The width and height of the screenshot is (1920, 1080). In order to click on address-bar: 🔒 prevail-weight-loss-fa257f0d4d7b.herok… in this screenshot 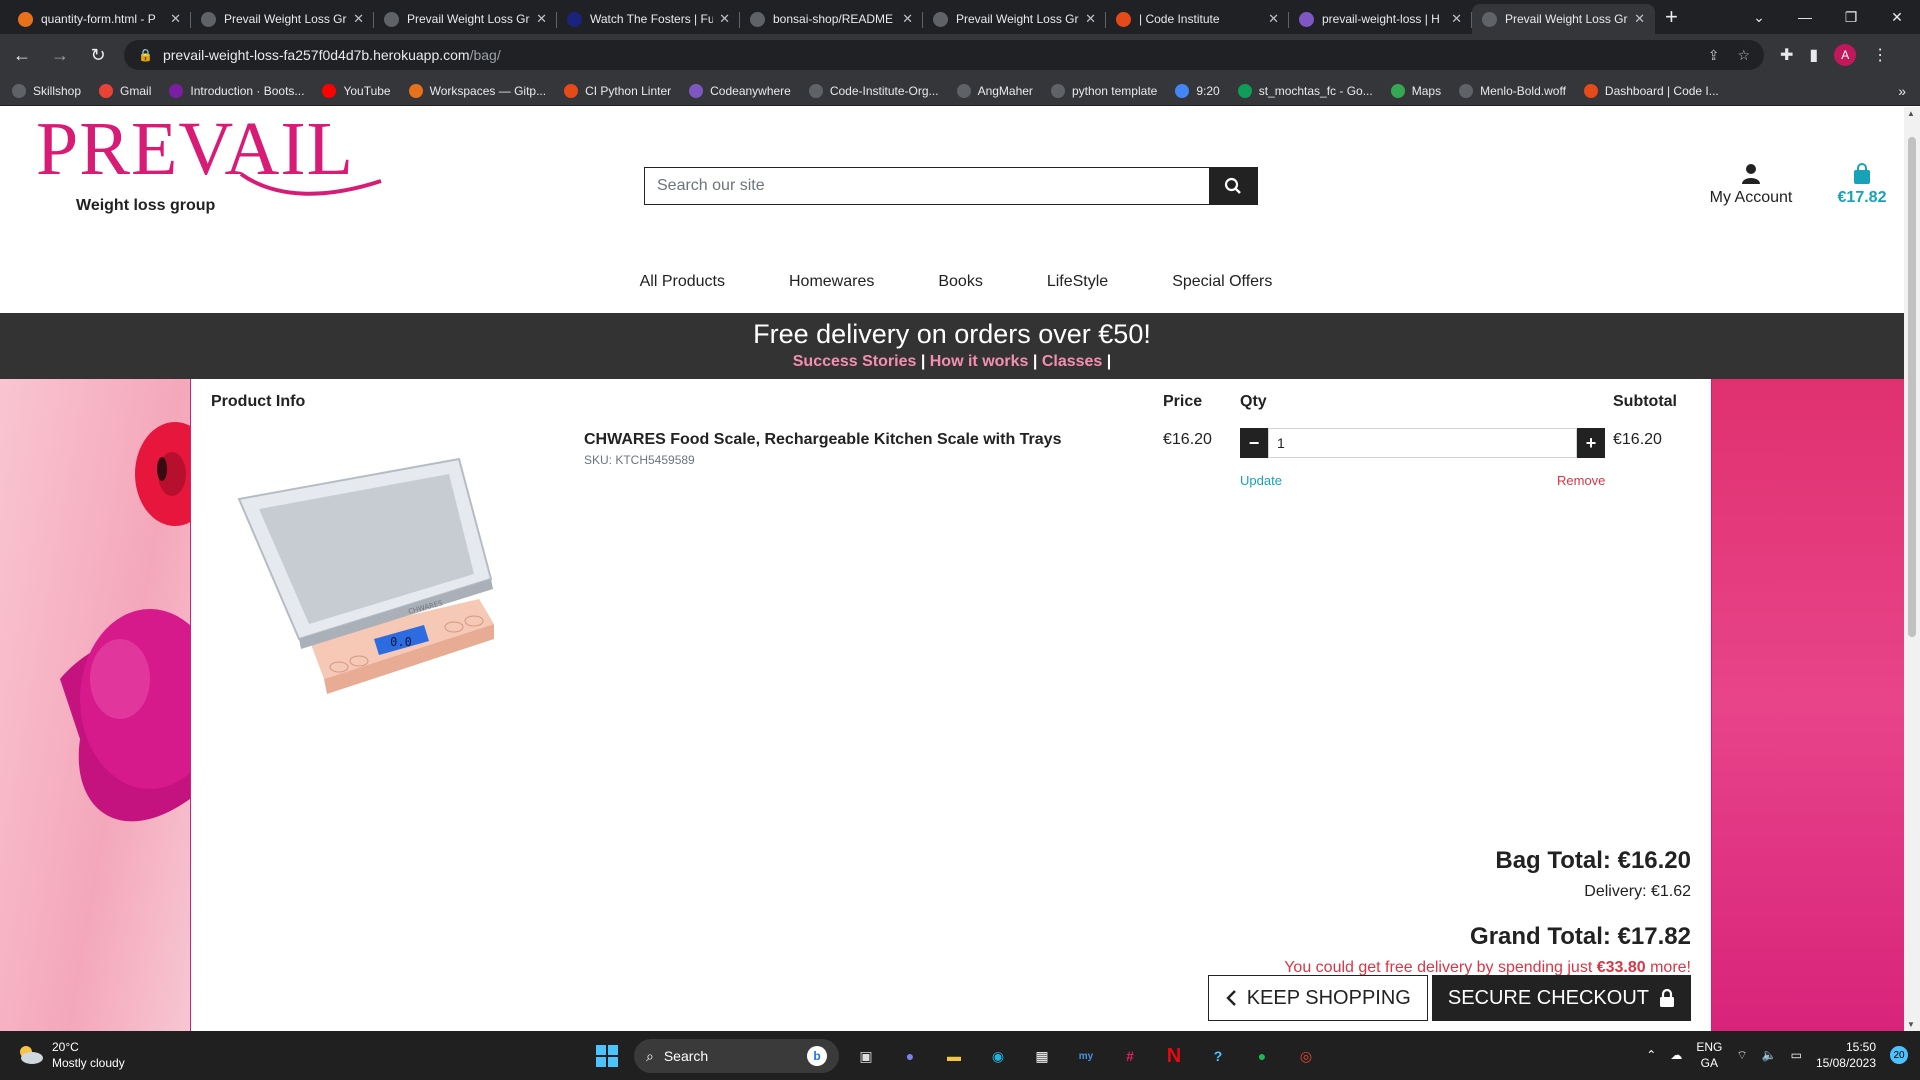, I will do `click(944, 55)`.